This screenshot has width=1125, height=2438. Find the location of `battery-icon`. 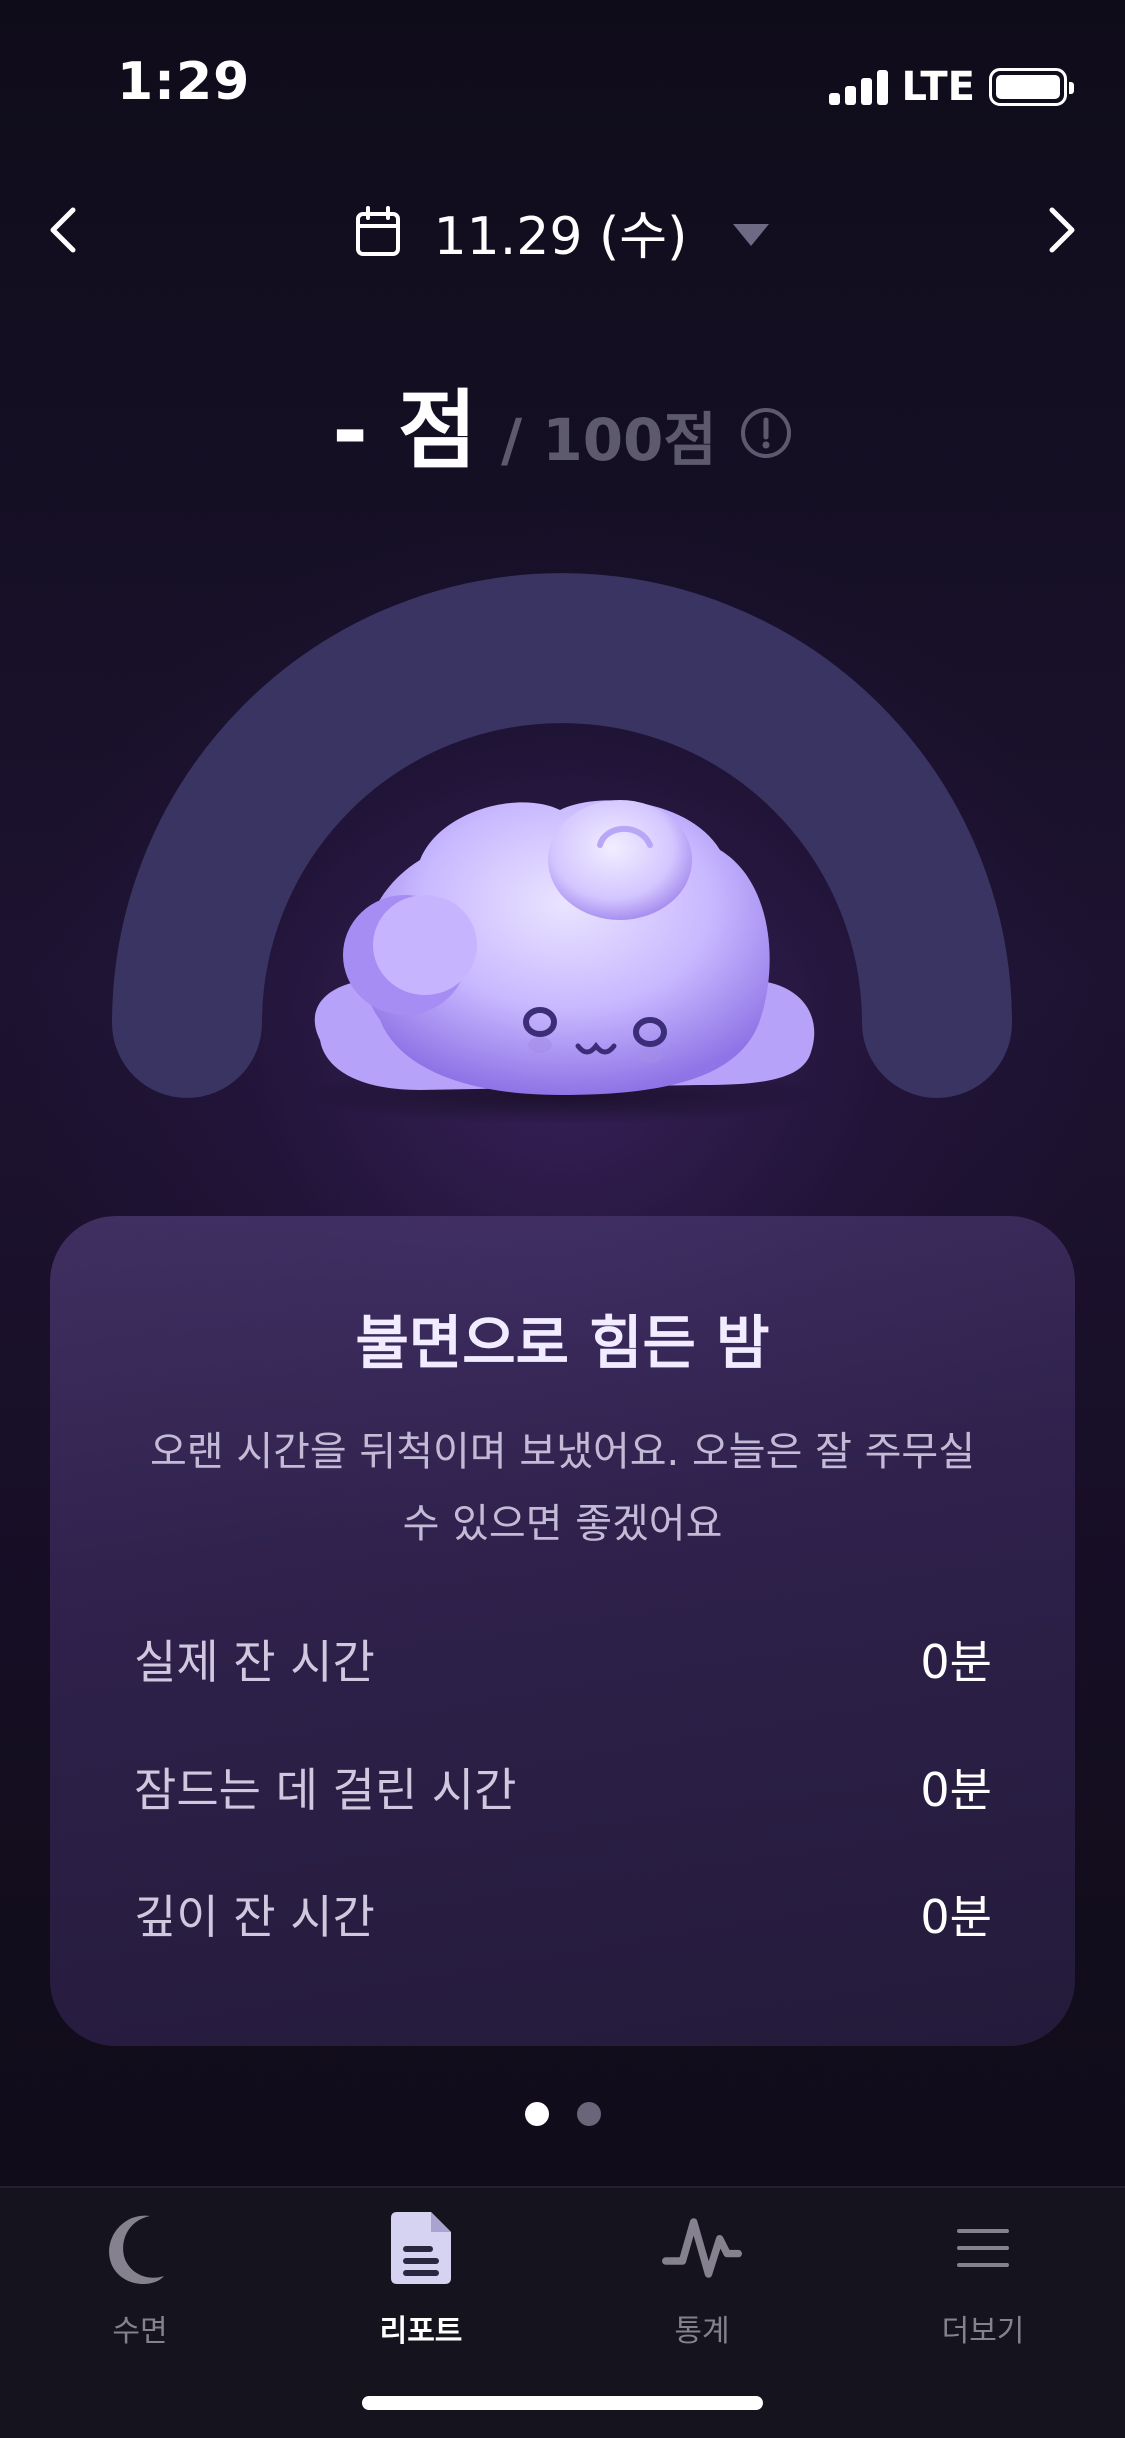

battery-icon is located at coordinates (1031, 87).